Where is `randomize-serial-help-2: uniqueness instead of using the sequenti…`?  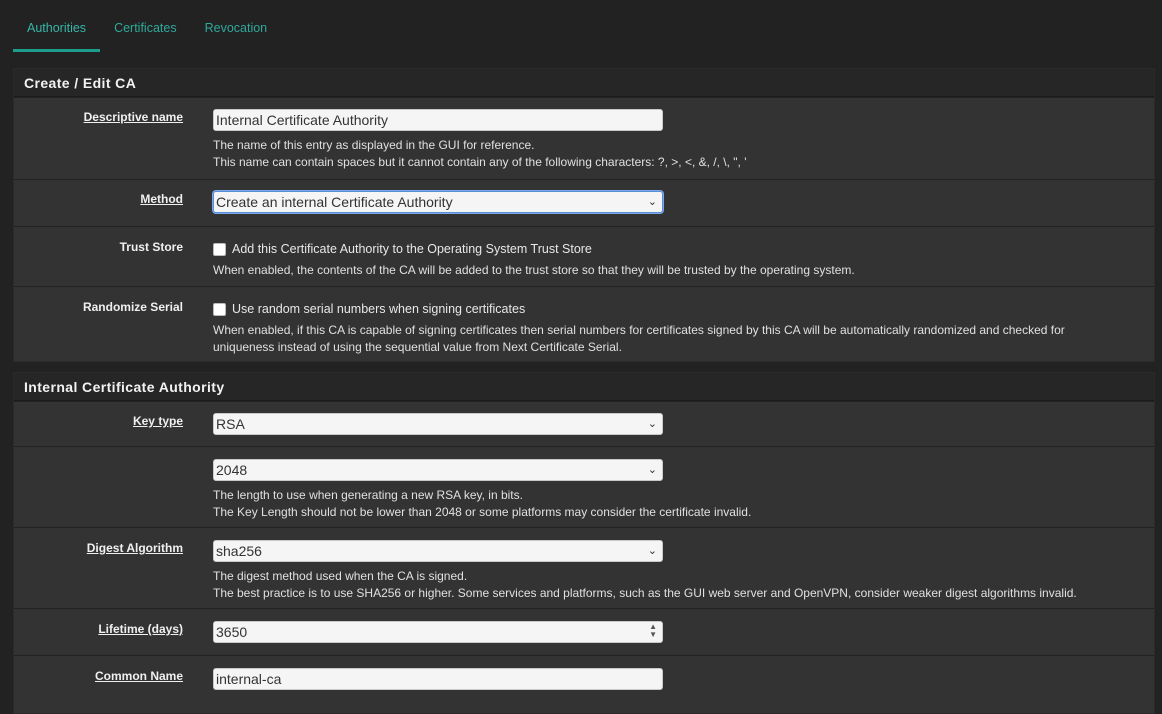 randomize-serial-help-2: uniqueness instead of using the sequenti… is located at coordinates (417, 347).